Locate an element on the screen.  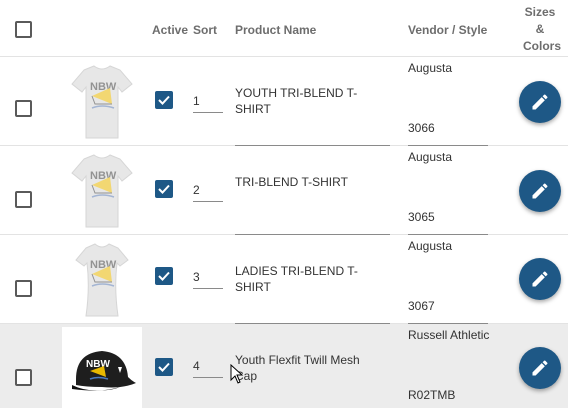
product-name-line: YOUTH TRI-BLEND T- is located at coordinates (296, 93).